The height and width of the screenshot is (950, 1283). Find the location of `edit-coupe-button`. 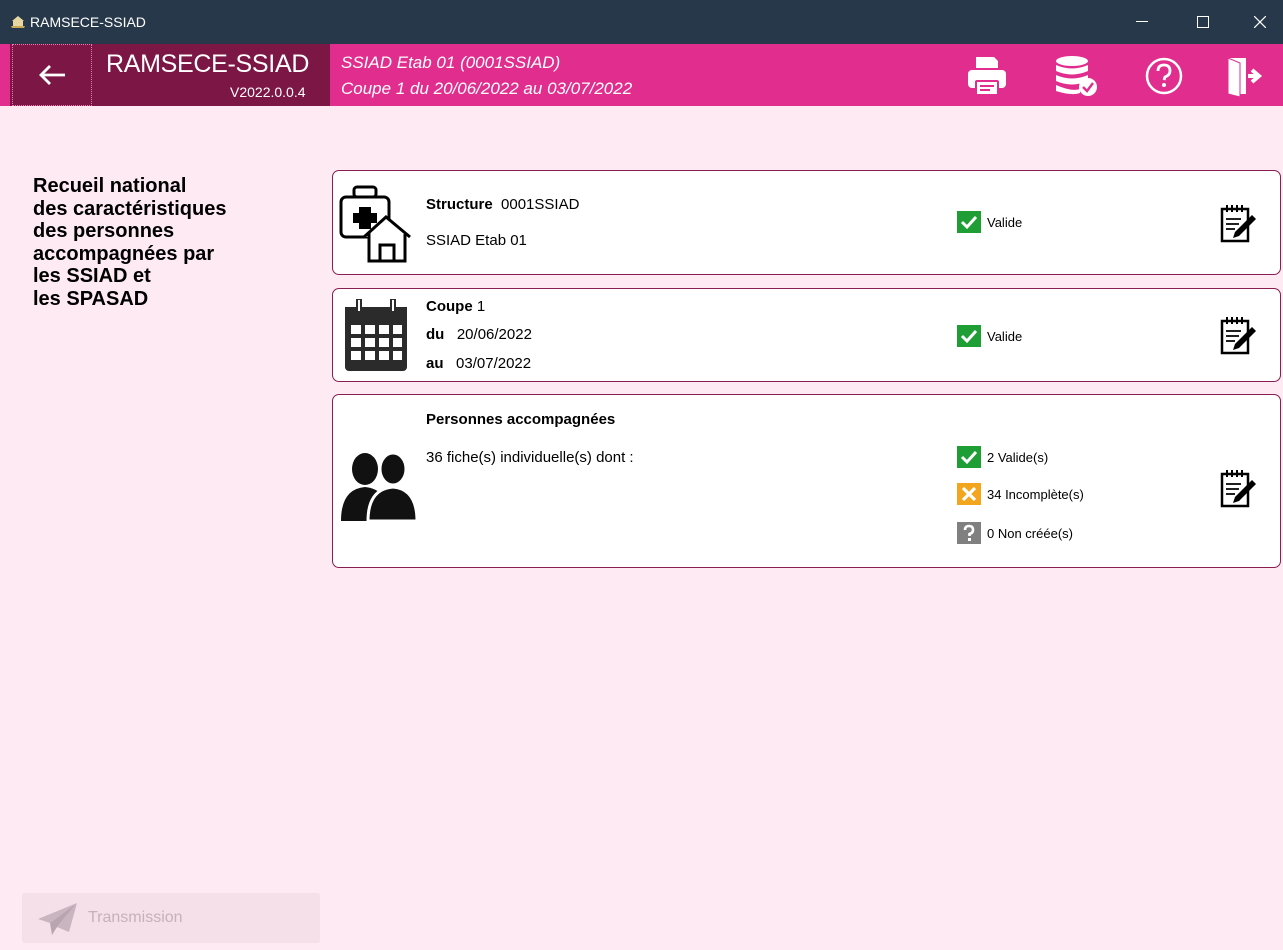

edit-coupe-button is located at coordinates (1238, 336).